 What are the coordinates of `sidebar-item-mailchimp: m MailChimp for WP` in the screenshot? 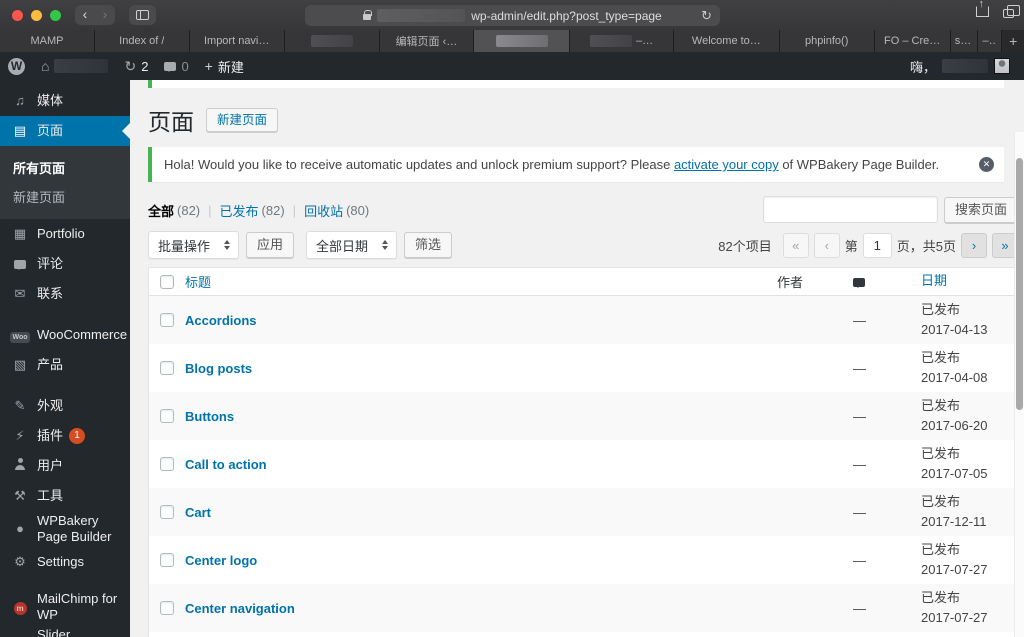 It's located at (65, 607).